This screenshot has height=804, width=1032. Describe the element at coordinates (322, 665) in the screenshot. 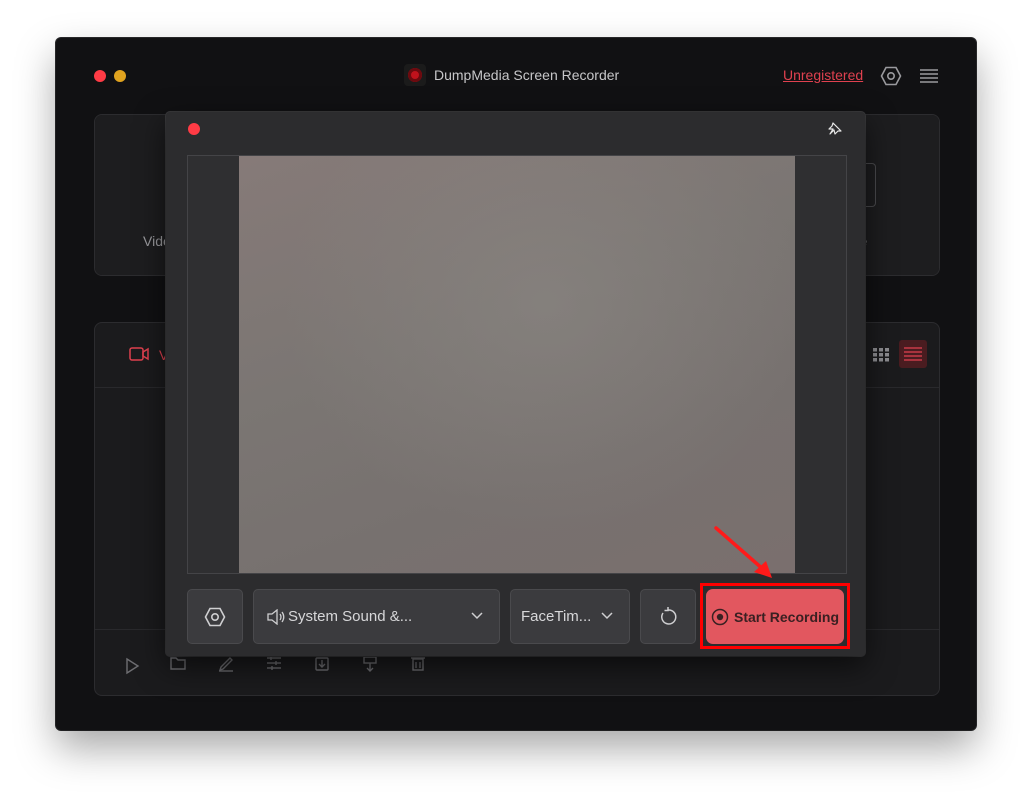

I see `download-icon` at that location.